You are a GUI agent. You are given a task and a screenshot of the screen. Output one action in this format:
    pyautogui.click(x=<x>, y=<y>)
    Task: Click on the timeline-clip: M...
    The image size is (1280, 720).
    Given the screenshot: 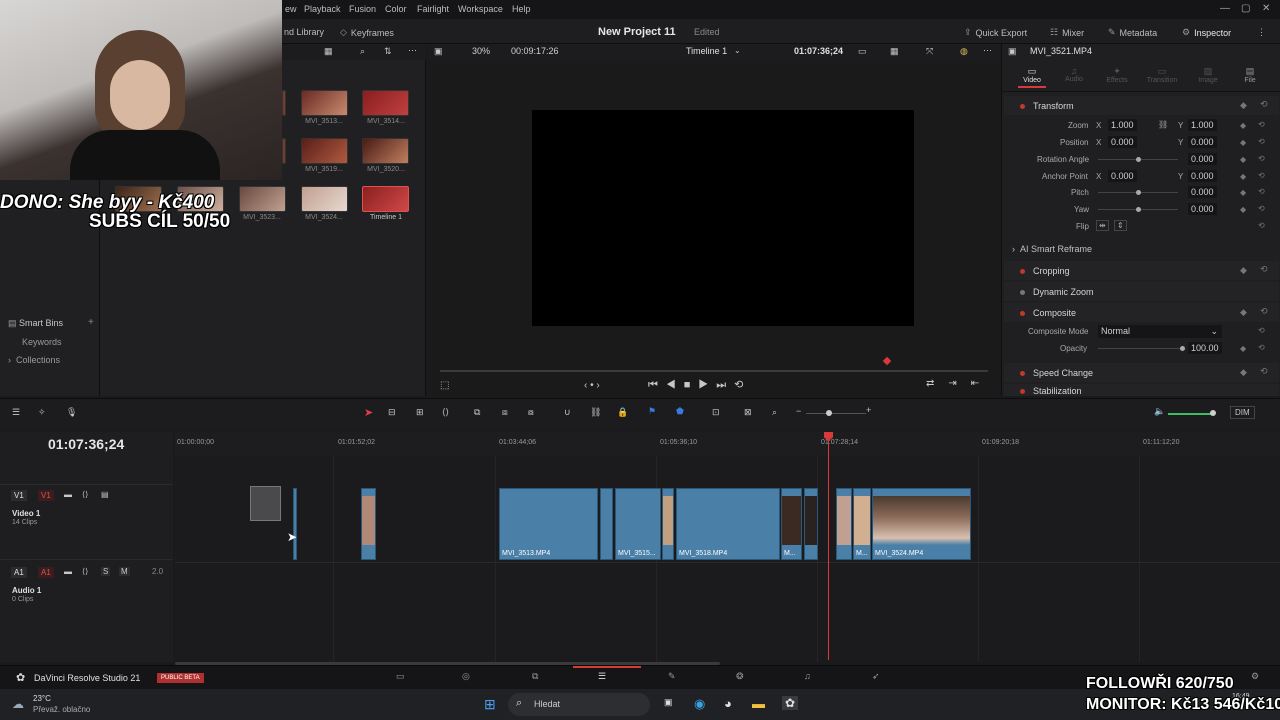 What is the action you would take?
    pyautogui.click(x=862, y=524)
    